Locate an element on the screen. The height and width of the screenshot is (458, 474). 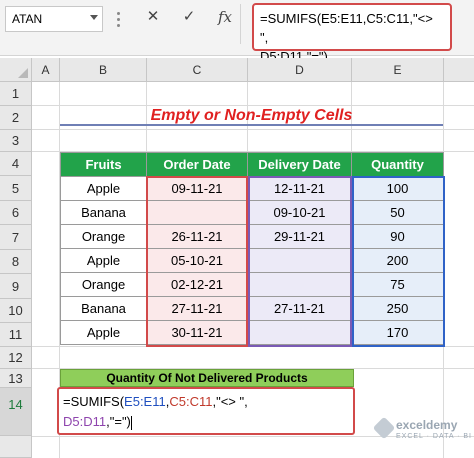
table-row: Banana 27-11-21 27-11-21 250 is located at coordinates (252, 308).